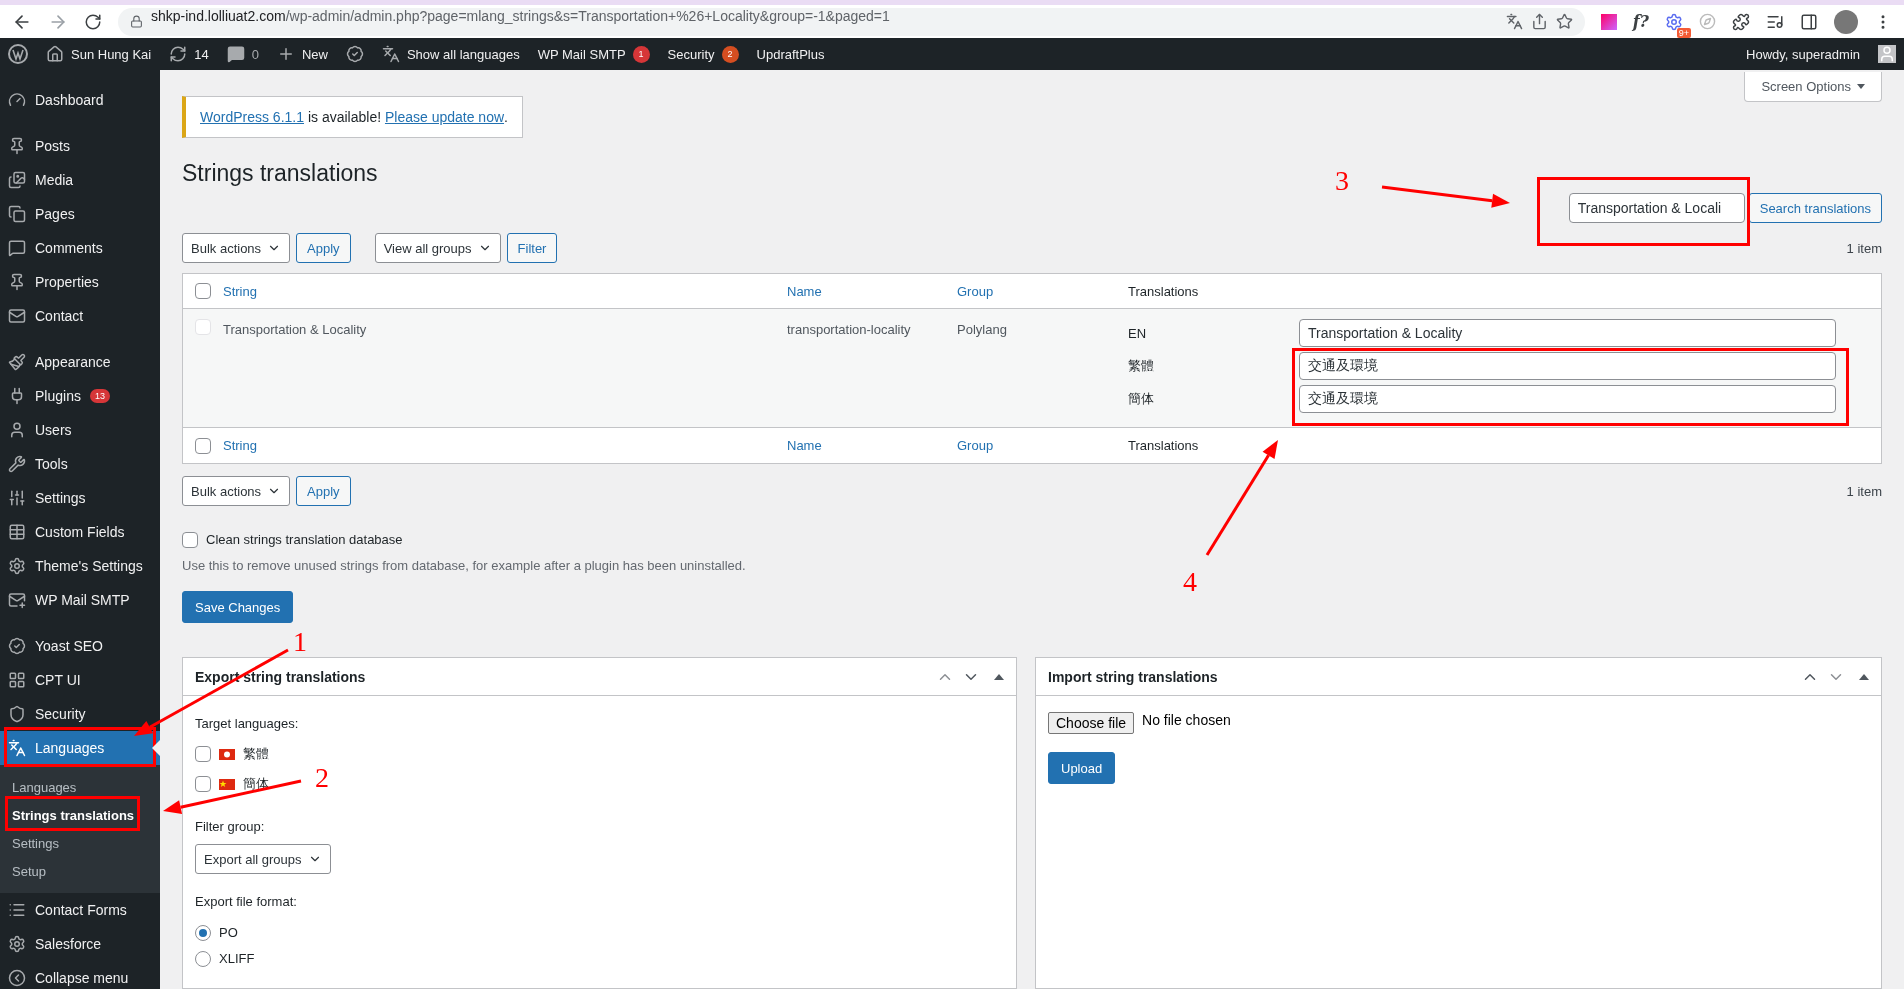 This screenshot has width=1904, height=989. What do you see at coordinates (80, 680) in the screenshot?
I see `sidebar-item: CPT UI` at bounding box center [80, 680].